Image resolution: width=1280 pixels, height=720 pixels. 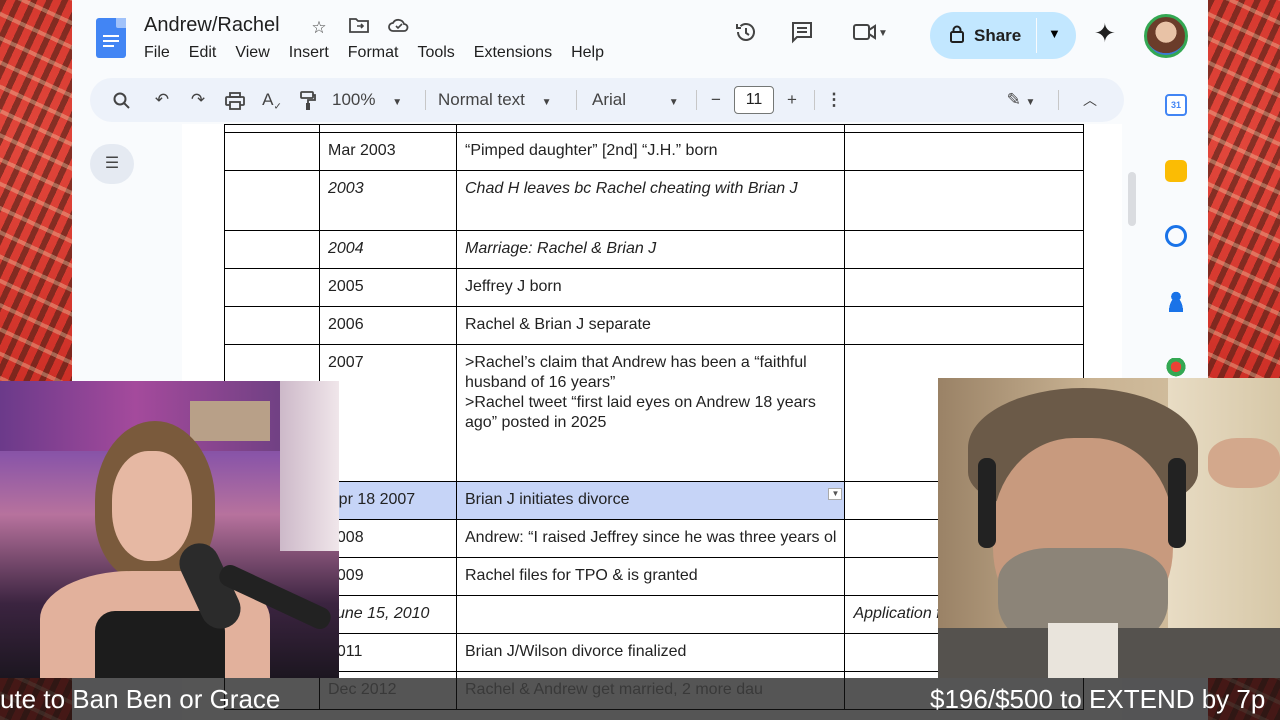 I want to click on table-row, so click(x=654, y=128).